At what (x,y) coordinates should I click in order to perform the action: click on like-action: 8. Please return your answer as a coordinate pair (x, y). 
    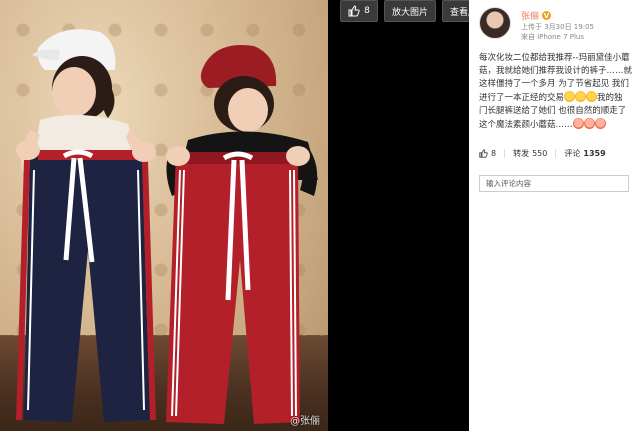
    Looking at the image, I should click on (487, 153).